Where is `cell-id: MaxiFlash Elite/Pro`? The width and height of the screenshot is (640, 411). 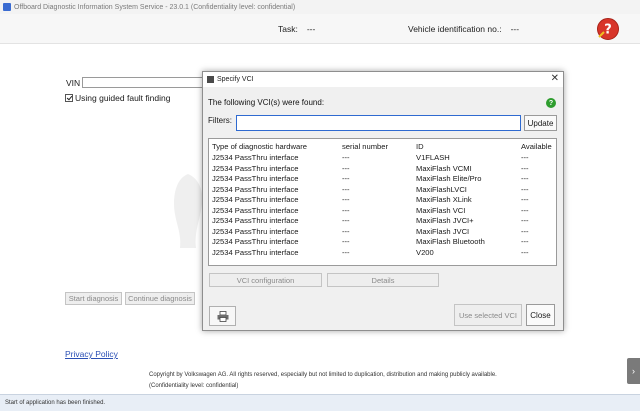 cell-id: MaxiFlash Elite/Pro is located at coordinates (449, 178).